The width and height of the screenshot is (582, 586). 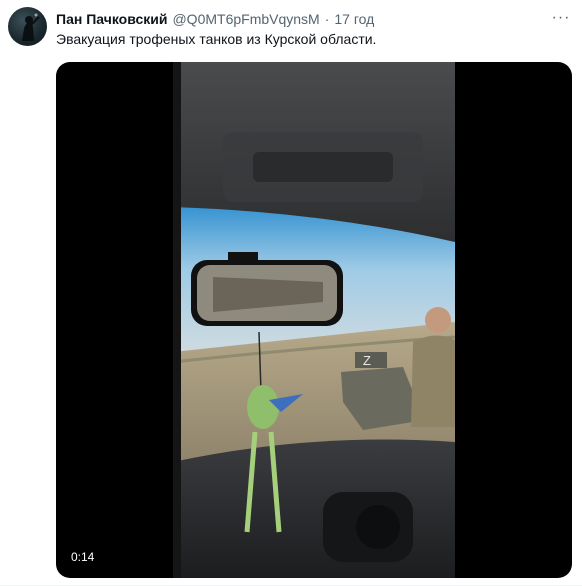 I want to click on author-name: Пан Пачковский, so click(x=111, y=19).